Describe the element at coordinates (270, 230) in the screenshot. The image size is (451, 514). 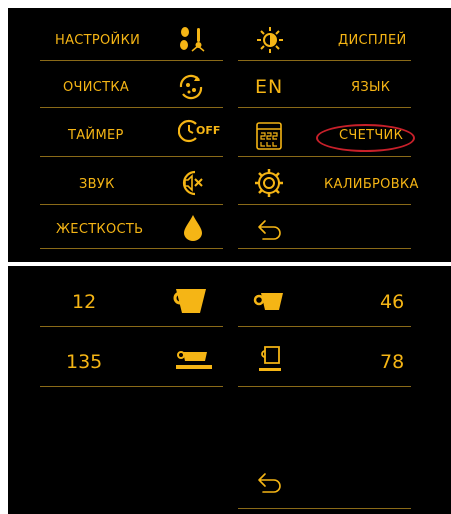
I see `back-arrow-icon` at that location.